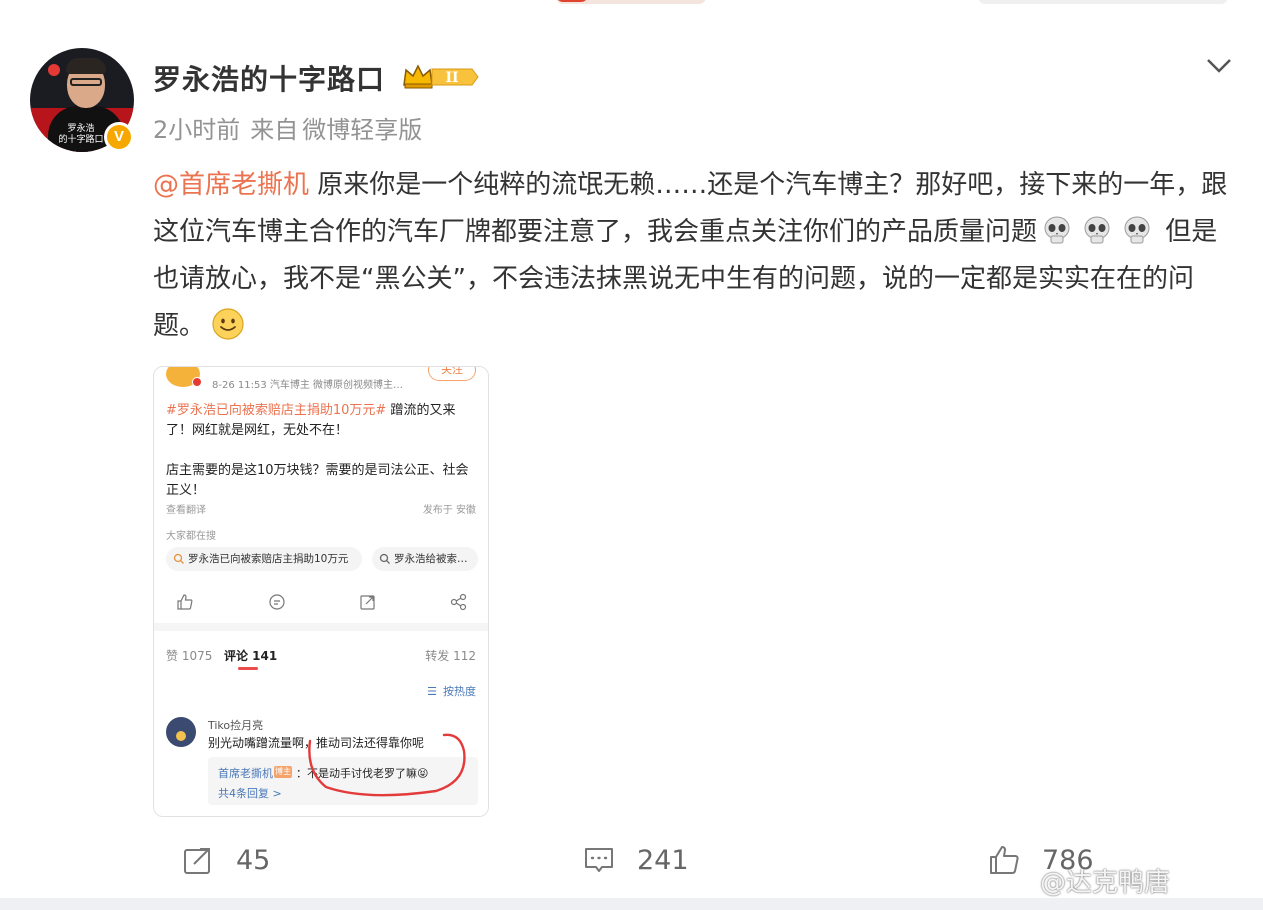 This screenshot has width=1263, height=910. Describe the element at coordinates (283, 772) in the screenshot. I see `embedded-reply-tag: 博主` at that location.